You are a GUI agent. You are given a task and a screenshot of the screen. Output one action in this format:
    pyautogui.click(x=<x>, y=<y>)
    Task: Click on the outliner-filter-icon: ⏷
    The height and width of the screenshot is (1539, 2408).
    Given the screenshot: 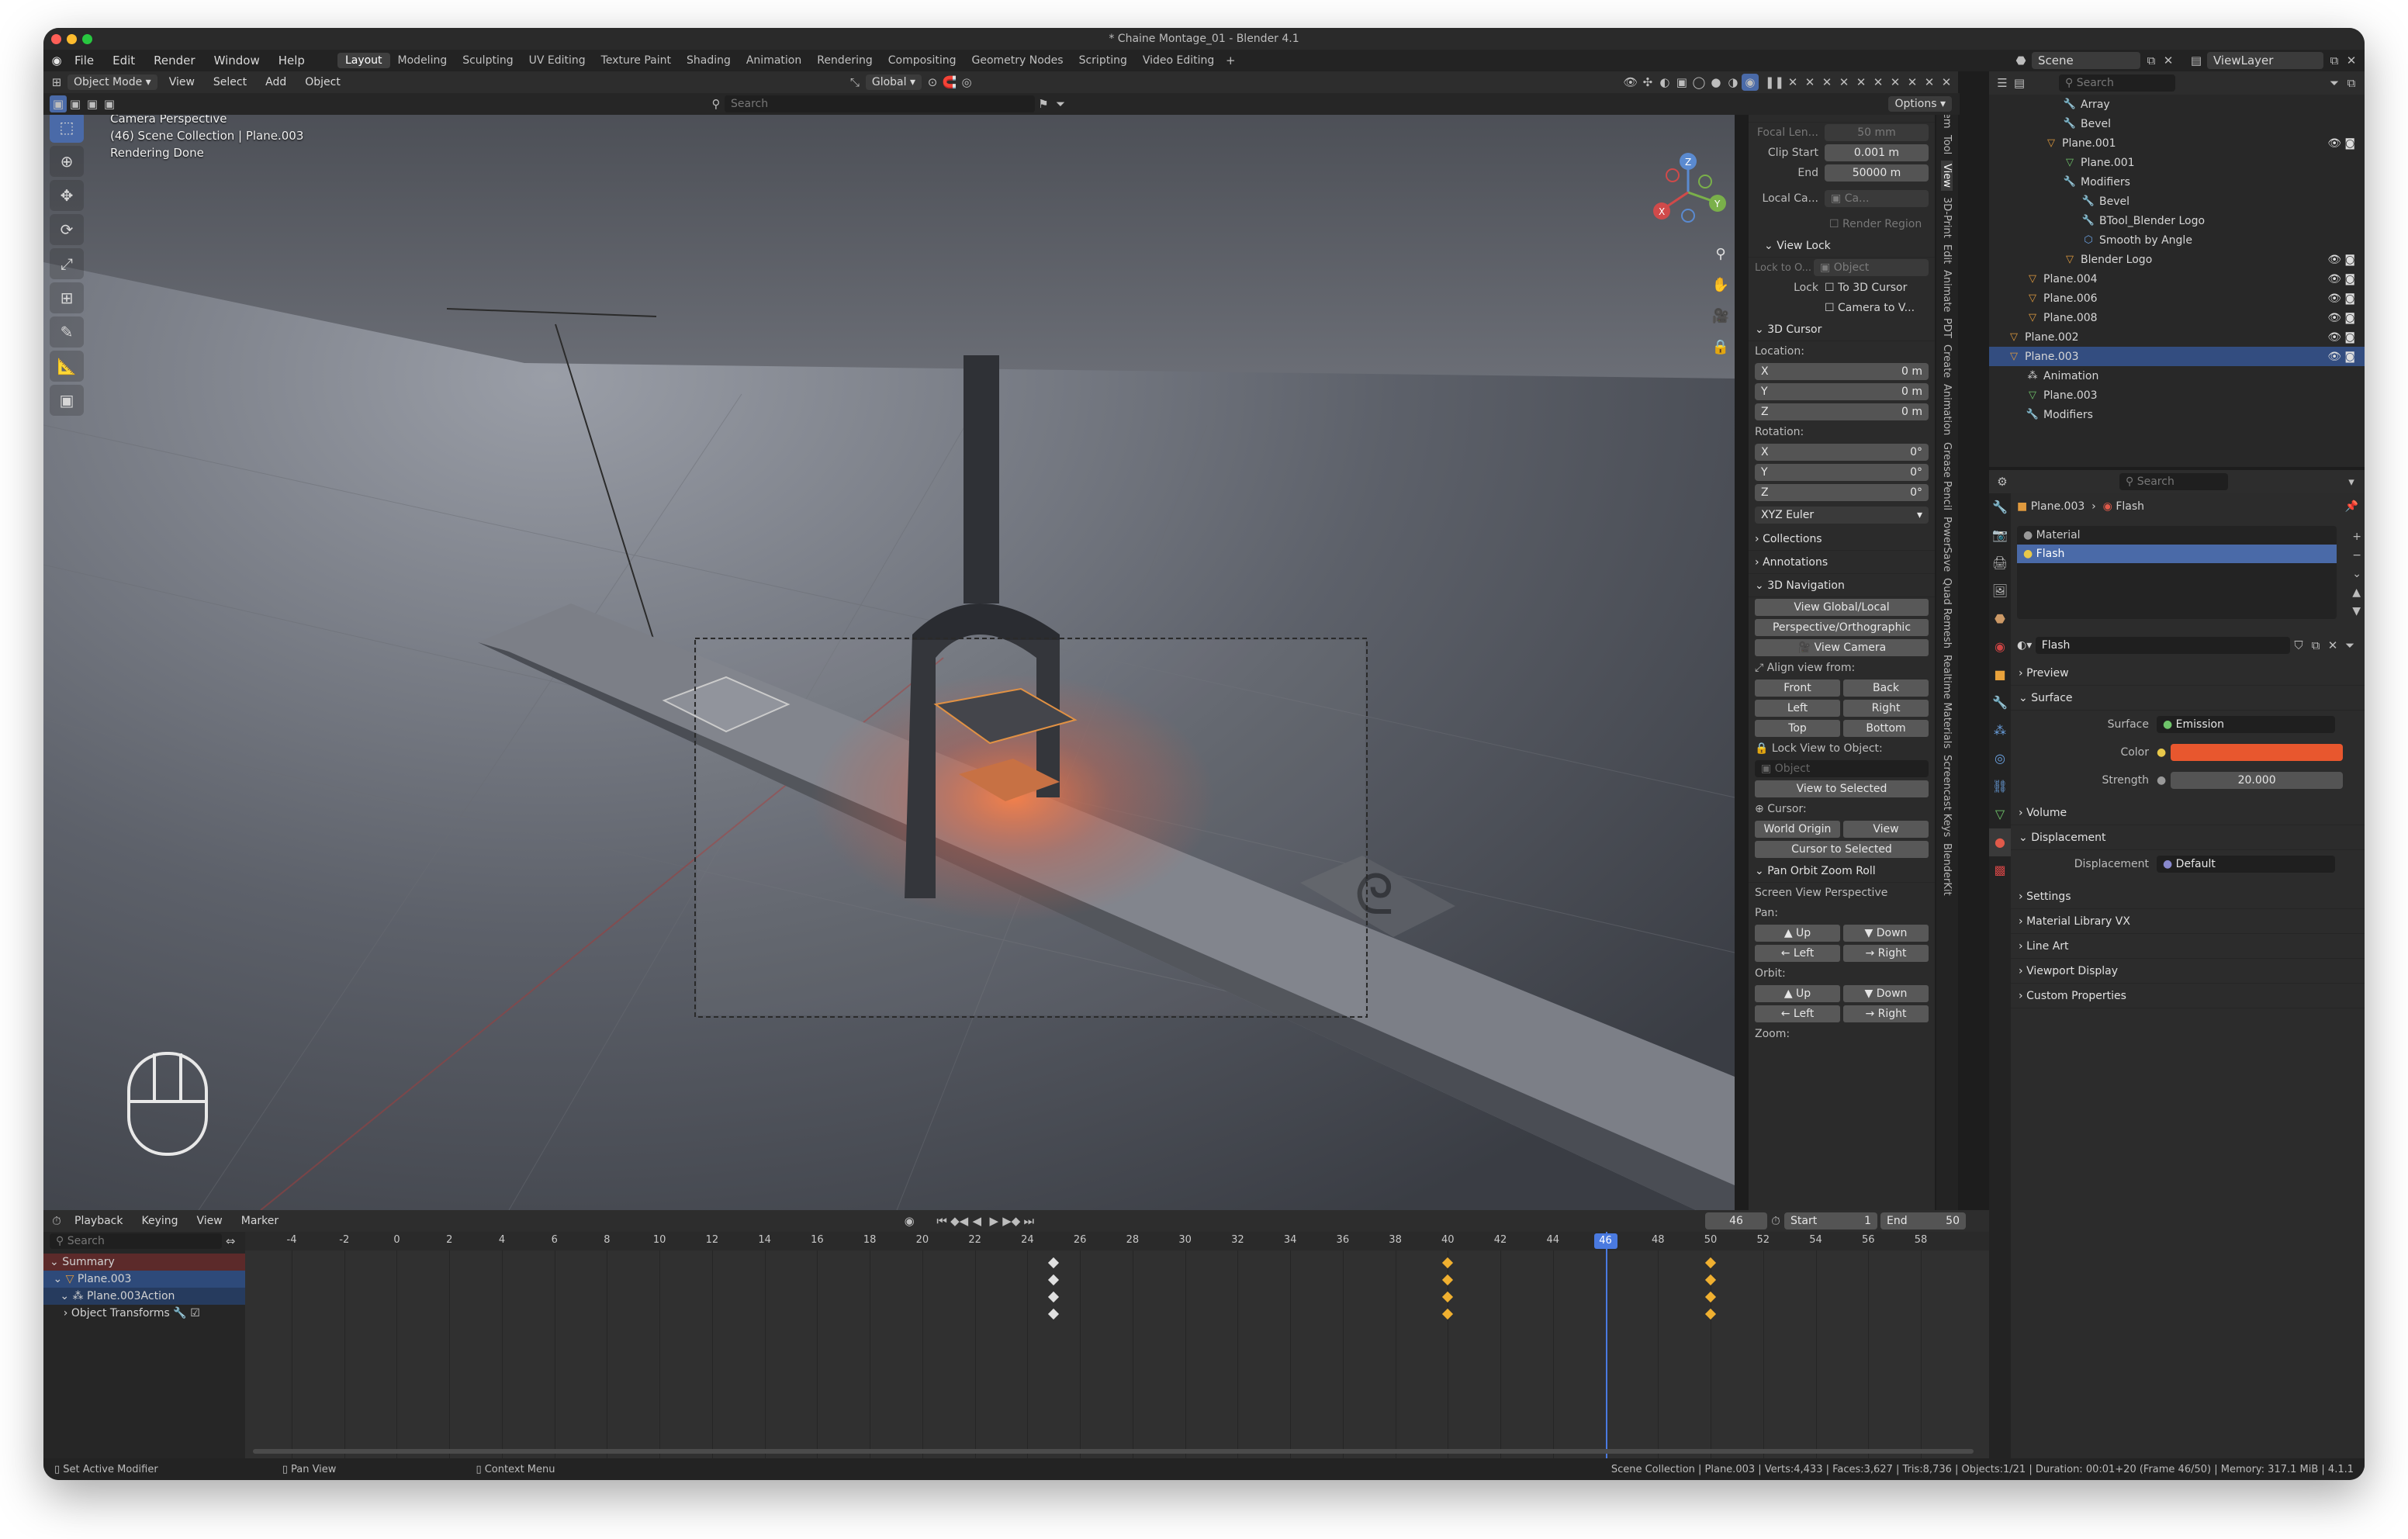 What is the action you would take?
    pyautogui.click(x=2334, y=83)
    